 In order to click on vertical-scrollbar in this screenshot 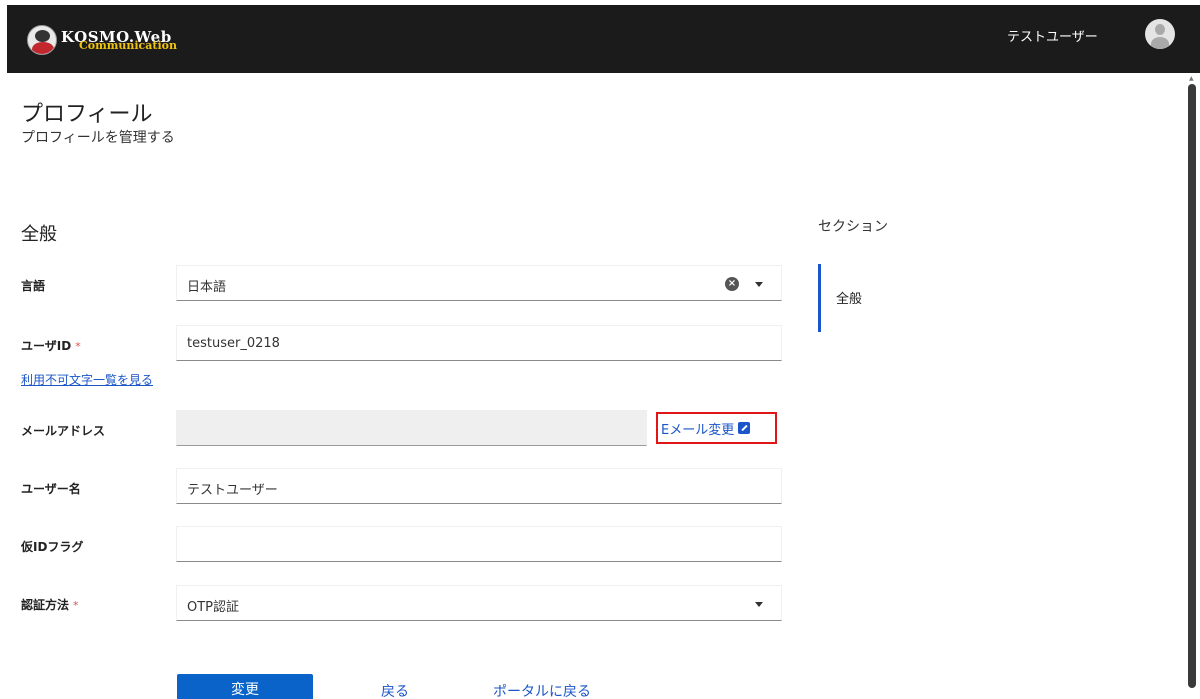, I will do `click(1192, 386)`.